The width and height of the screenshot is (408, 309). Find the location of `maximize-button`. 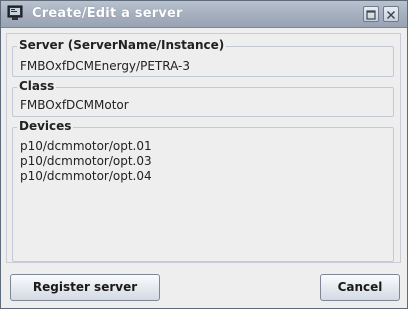

maximize-button is located at coordinates (371, 14).